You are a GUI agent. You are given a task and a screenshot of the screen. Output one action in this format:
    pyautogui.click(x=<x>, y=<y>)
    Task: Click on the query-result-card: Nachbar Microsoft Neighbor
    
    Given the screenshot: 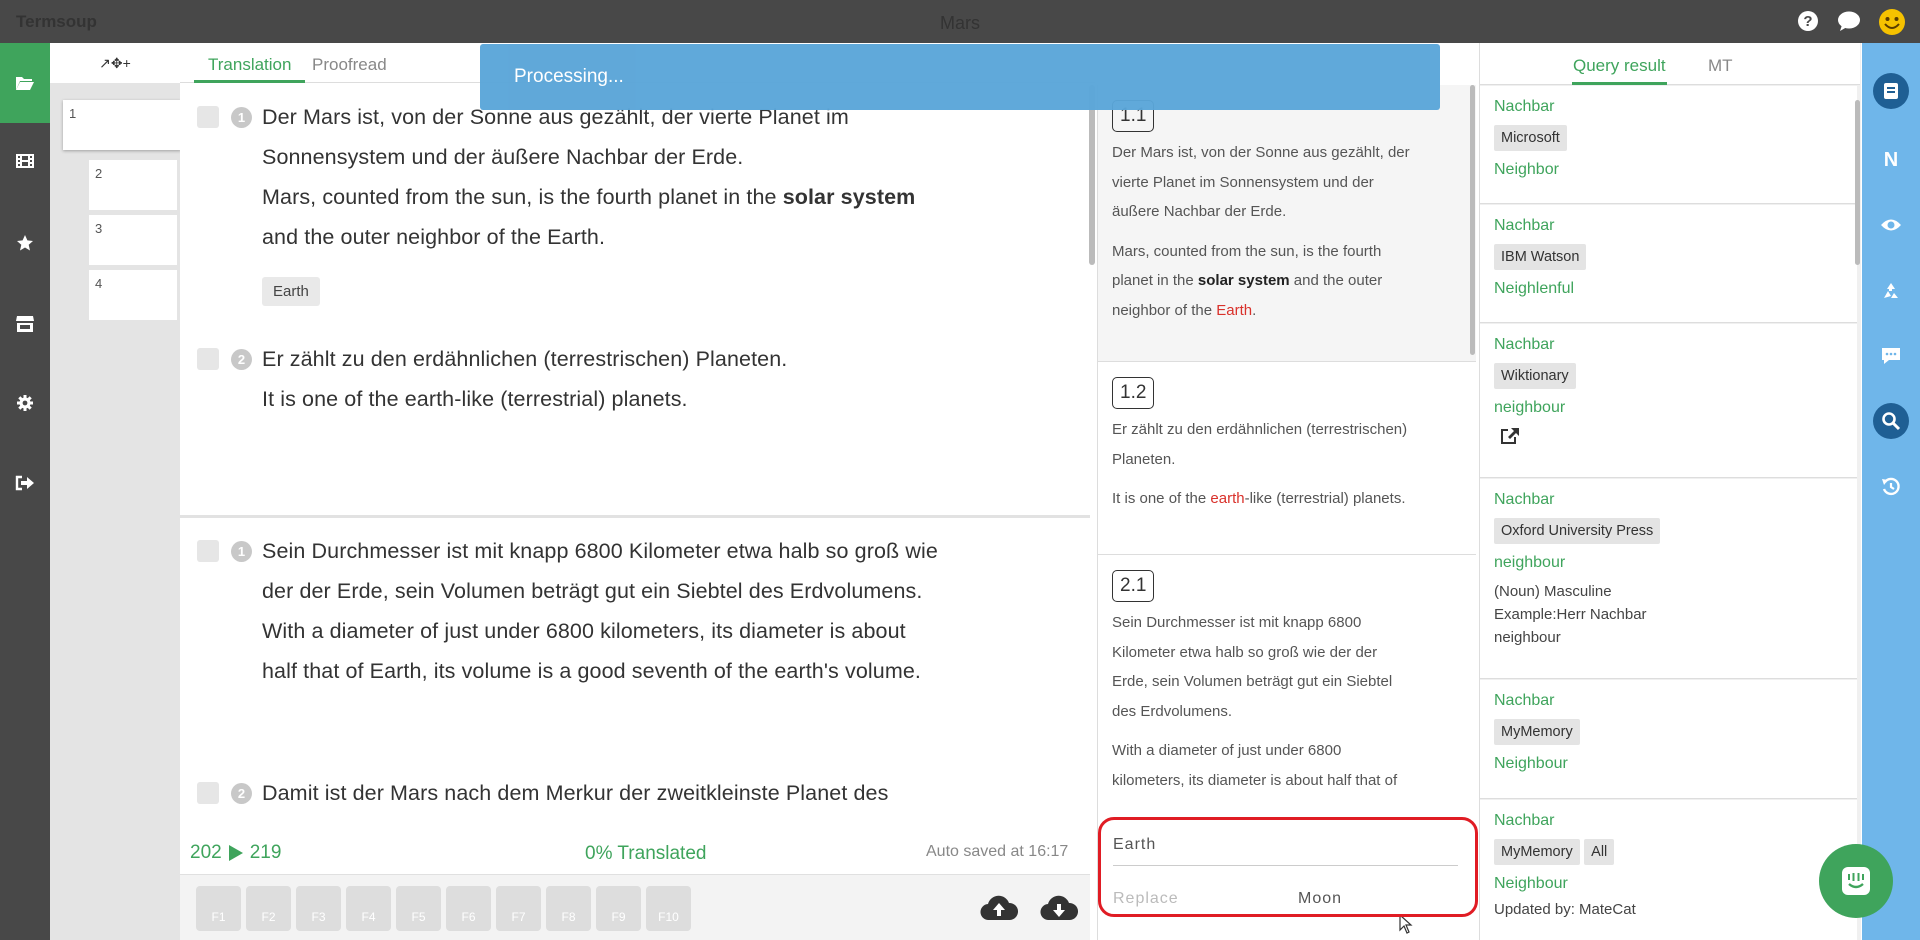 What is the action you would take?
    pyautogui.click(x=1668, y=145)
    